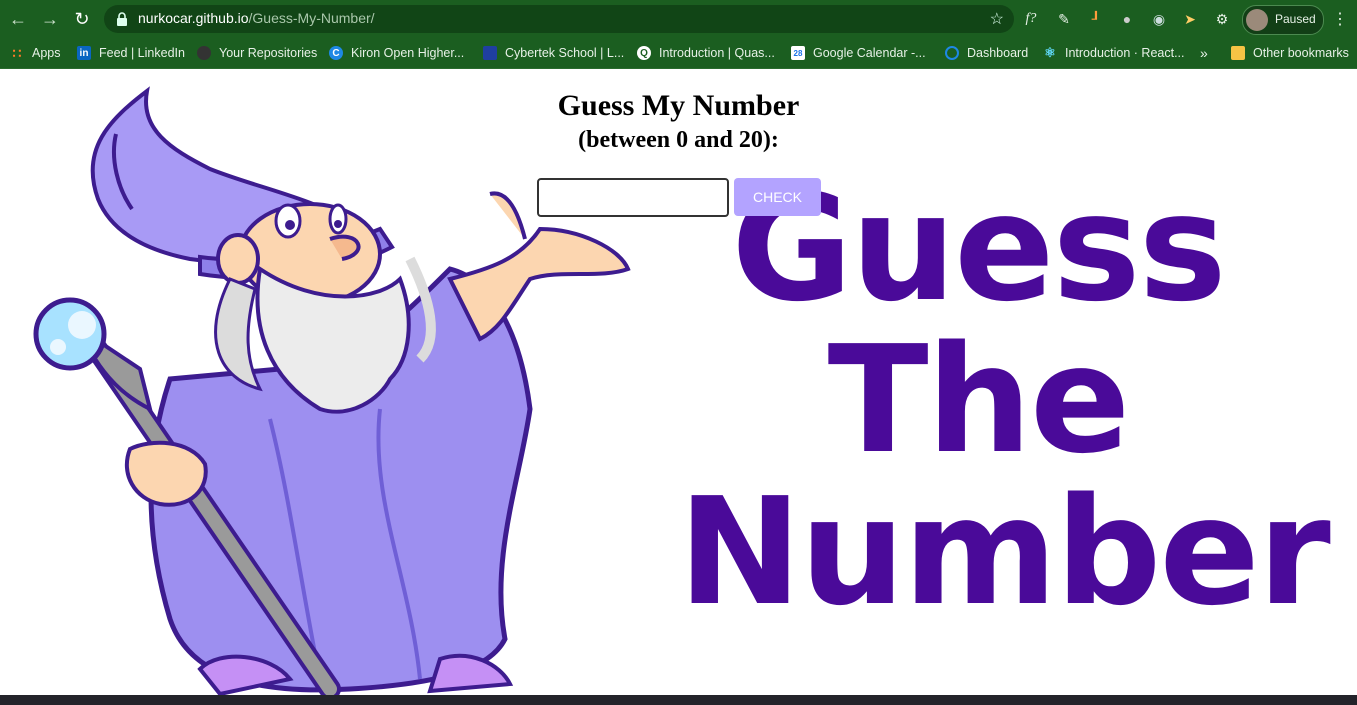  I want to click on calendar-icon: 28, so click(798, 53).